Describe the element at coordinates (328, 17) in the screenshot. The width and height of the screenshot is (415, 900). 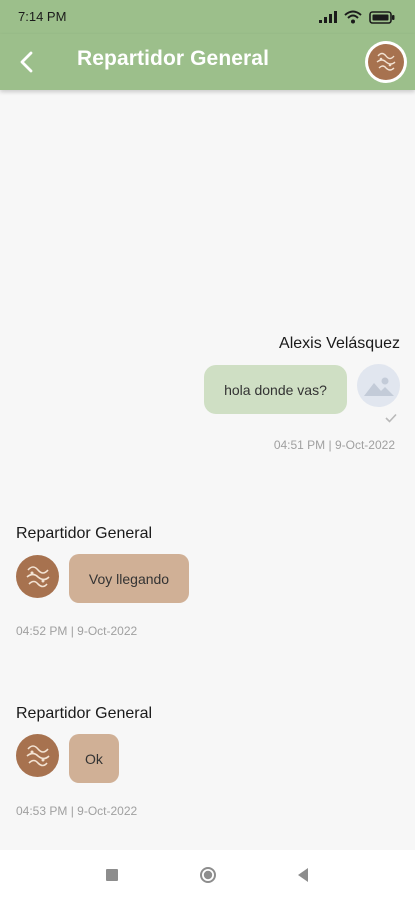
I see `signal-icon` at that location.